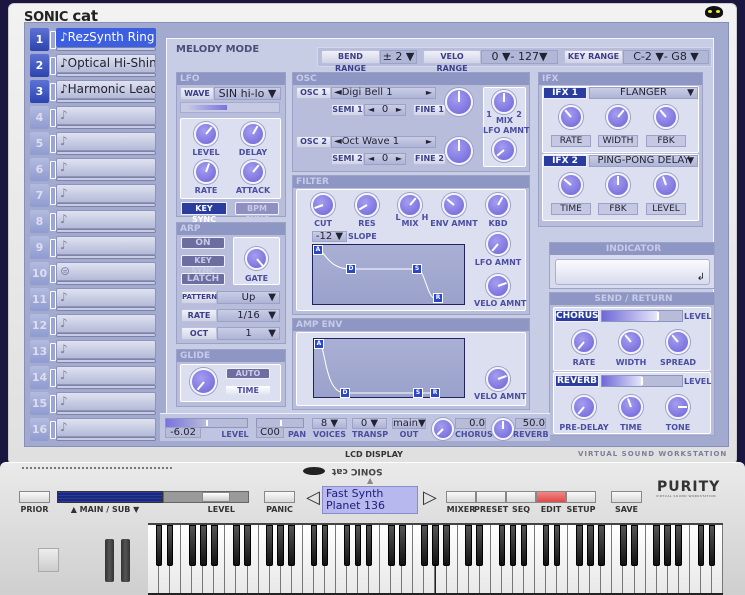  What do you see at coordinates (257, 213) in the screenshot?
I see `lfo-bpm-sync-button: BPM SYNC` at bounding box center [257, 213].